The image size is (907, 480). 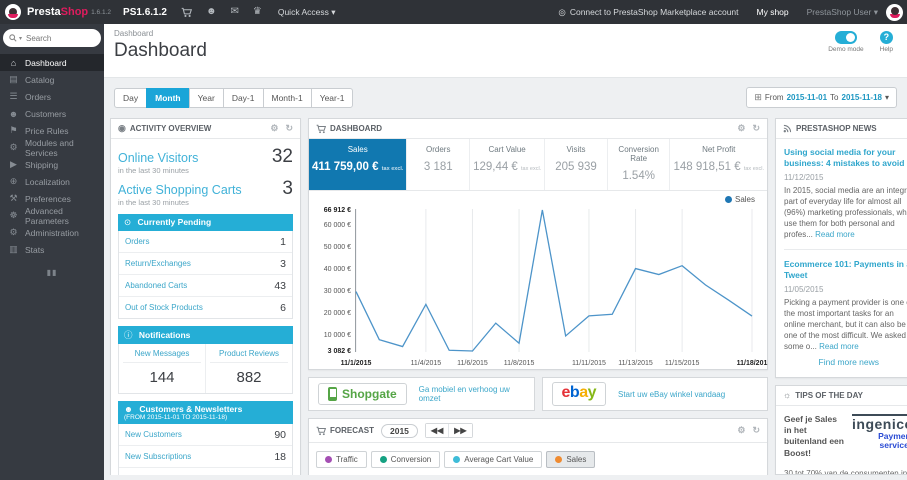 What do you see at coordinates (52, 249) in the screenshot?
I see `sidebar-item-stats: ▥ Stats` at bounding box center [52, 249].